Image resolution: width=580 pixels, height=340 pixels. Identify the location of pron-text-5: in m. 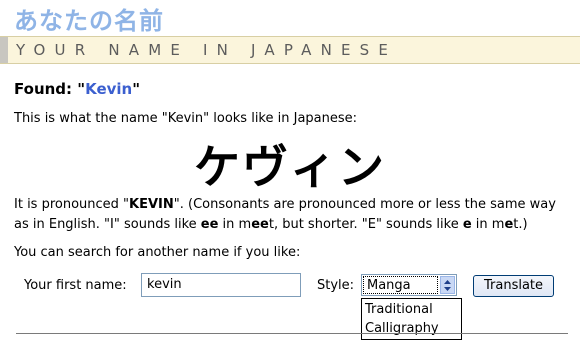
(488, 224).